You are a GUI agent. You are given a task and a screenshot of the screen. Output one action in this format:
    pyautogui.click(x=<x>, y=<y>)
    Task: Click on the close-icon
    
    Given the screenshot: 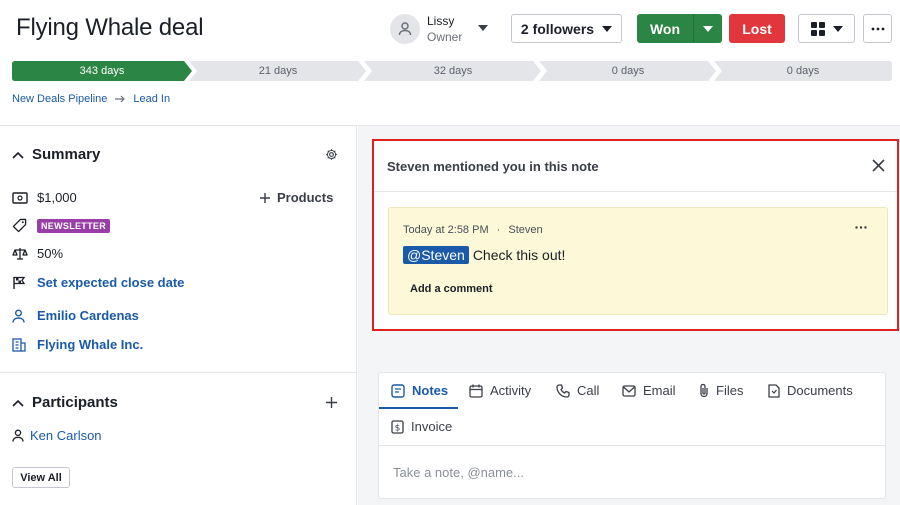 What is the action you would take?
    pyautogui.click(x=878, y=165)
    